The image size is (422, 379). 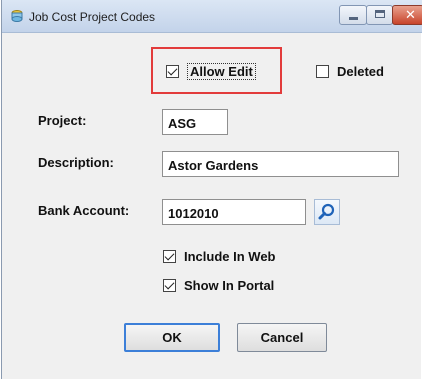 I want to click on bank-account-lookup-button, so click(x=327, y=212).